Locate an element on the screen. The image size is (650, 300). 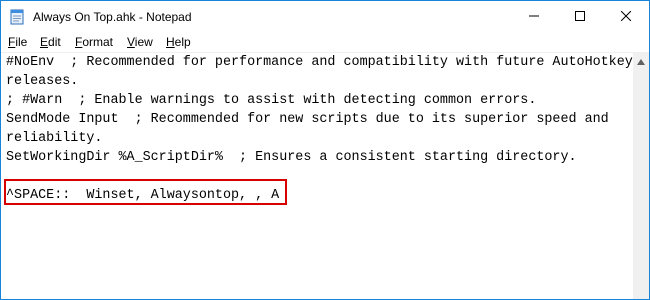
menu-file: File is located at coordinates (17, 42).